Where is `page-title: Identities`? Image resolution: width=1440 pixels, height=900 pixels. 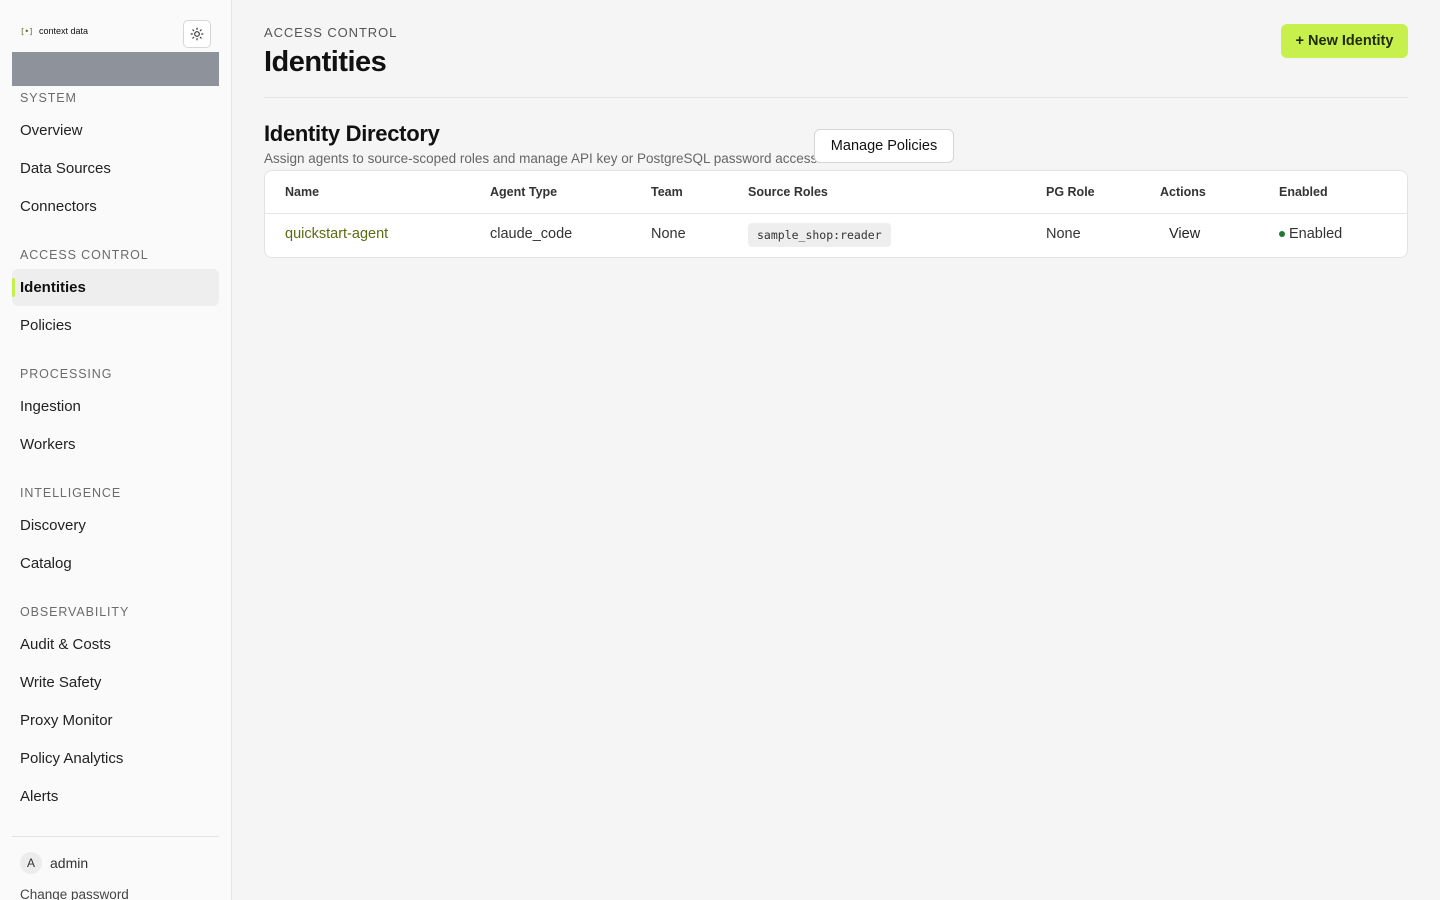
page-title: Identities is located at coordinates (325, 62).